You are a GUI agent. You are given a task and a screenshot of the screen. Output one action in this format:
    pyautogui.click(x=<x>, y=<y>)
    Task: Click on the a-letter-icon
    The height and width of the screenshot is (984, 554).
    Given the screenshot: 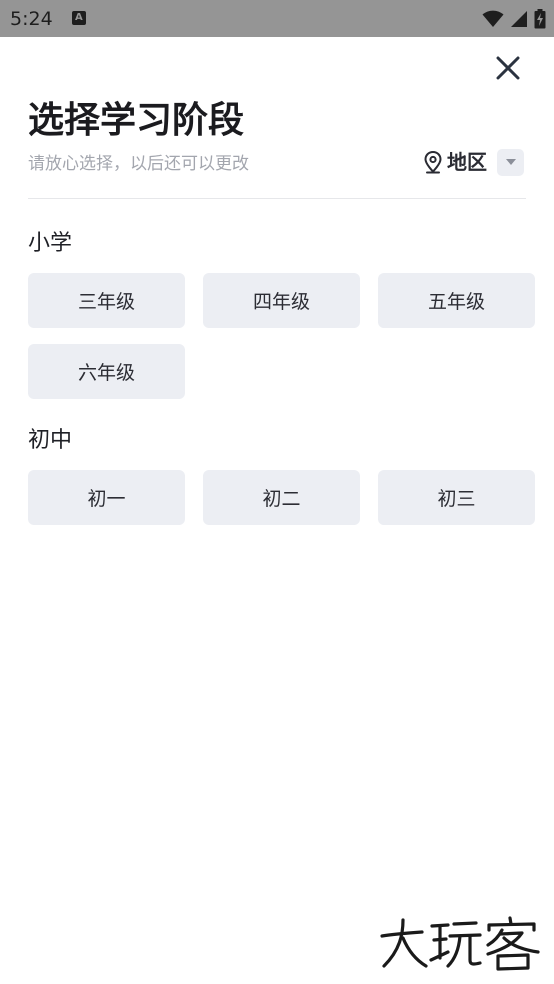 What is the action you would take?
    pyautogui.click(x=79, y=18)
    